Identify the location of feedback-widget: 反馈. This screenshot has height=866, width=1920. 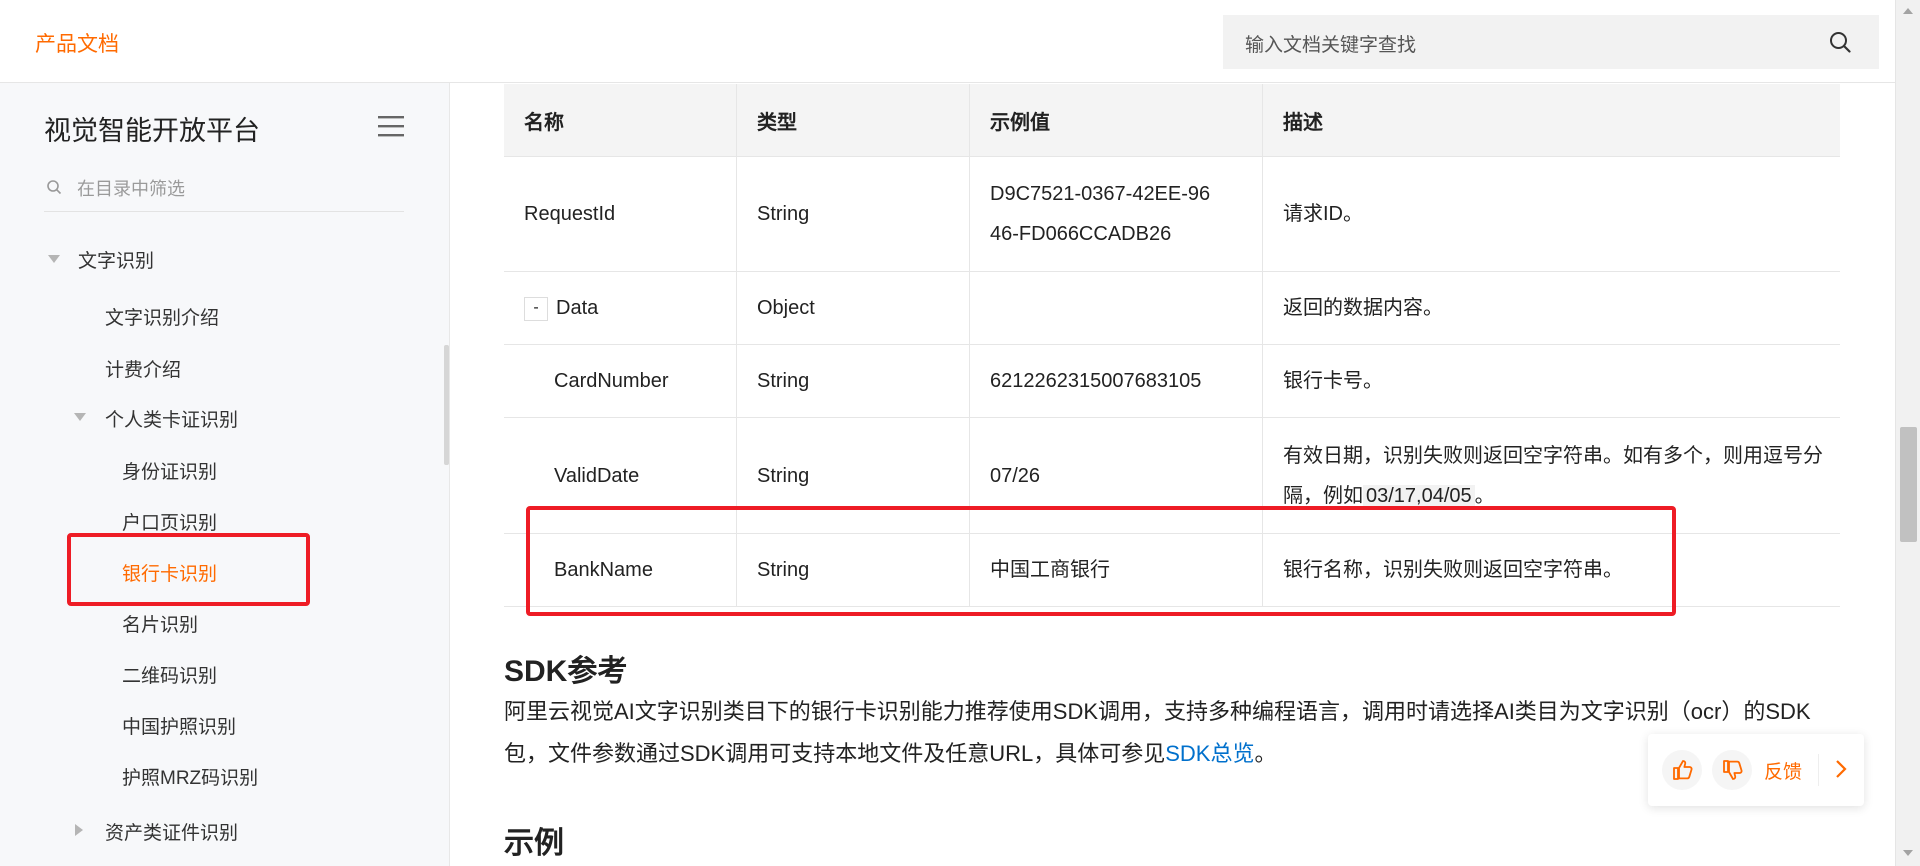
(1756, 770).